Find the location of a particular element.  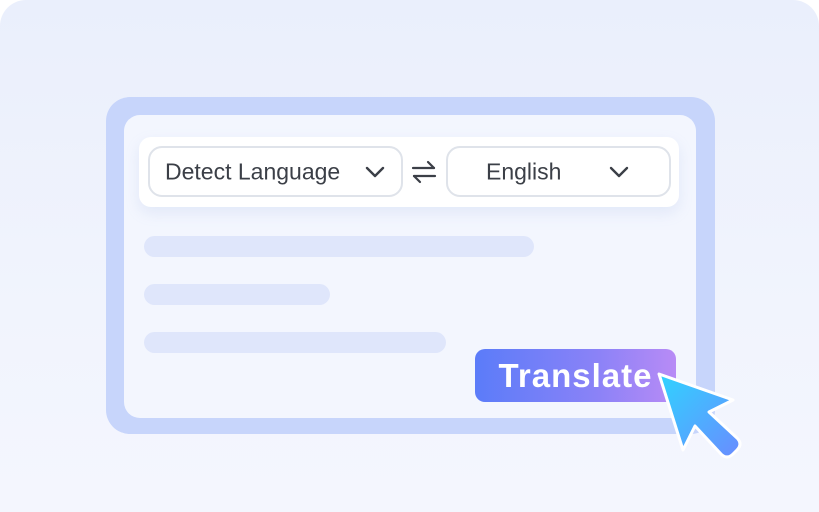

source-language-dropdown: Detect Language is located at coordinates (275, 171).